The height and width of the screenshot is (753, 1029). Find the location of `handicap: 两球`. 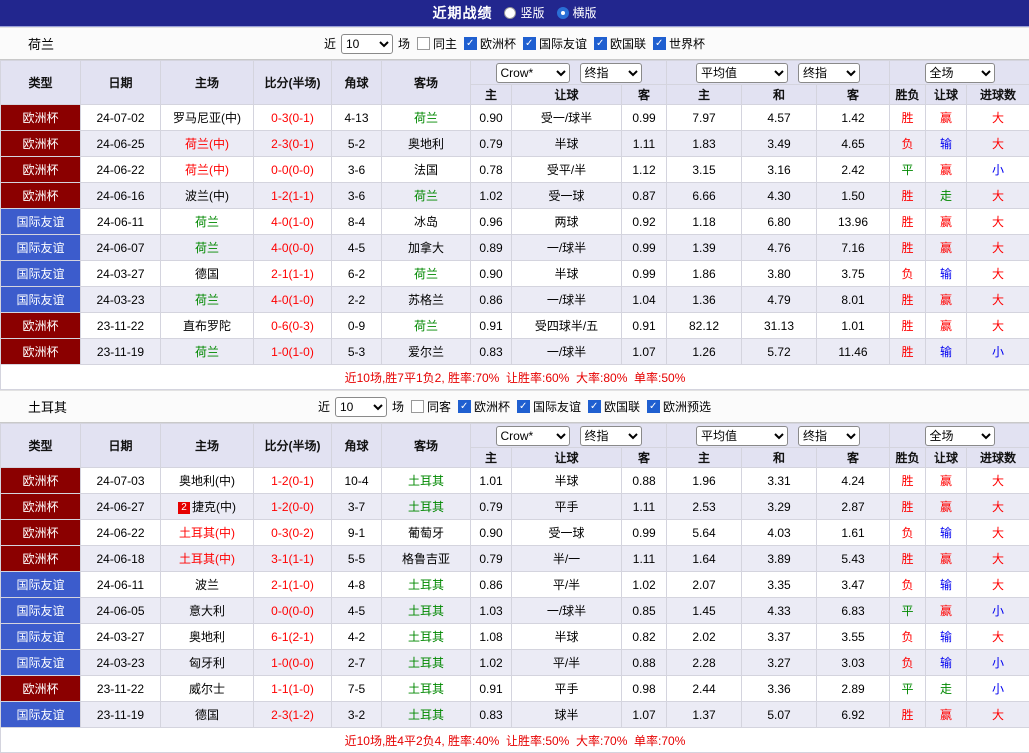

handicap: 两球 is located at coordinates (567, 222).